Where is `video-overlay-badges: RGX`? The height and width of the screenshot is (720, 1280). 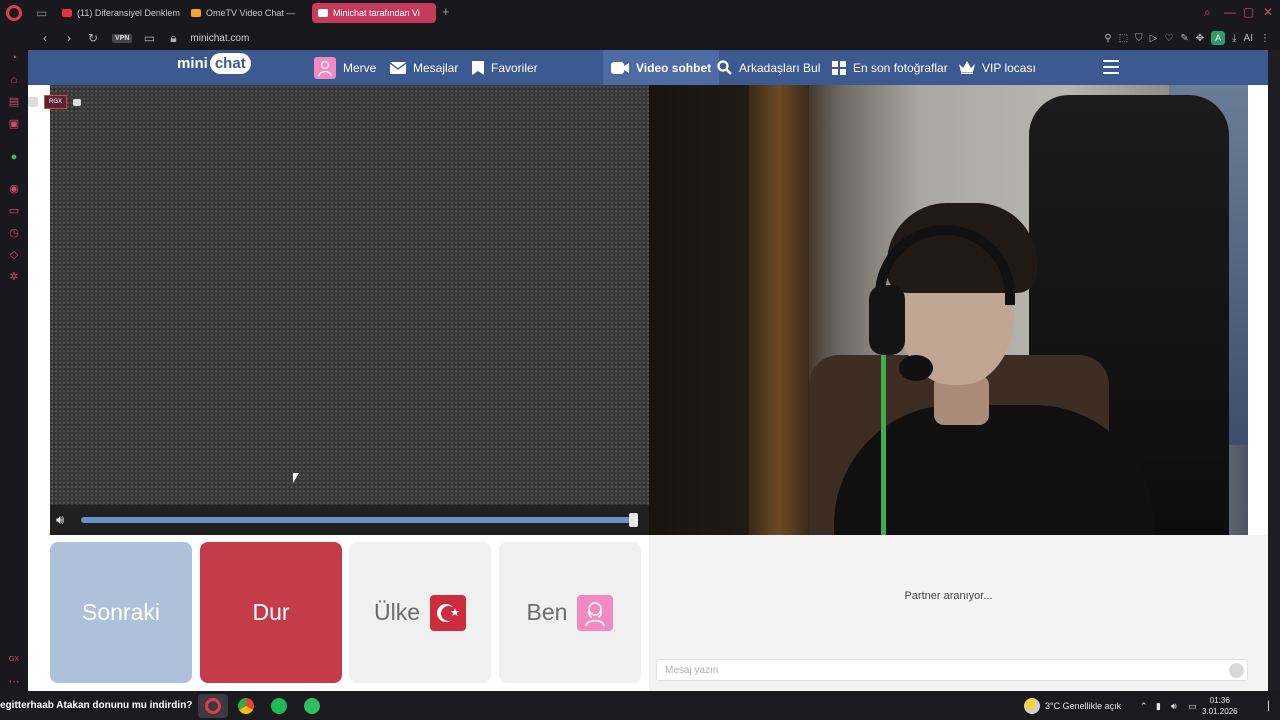 video-overlay-badges: RGX is located at coordinates (55, 102).